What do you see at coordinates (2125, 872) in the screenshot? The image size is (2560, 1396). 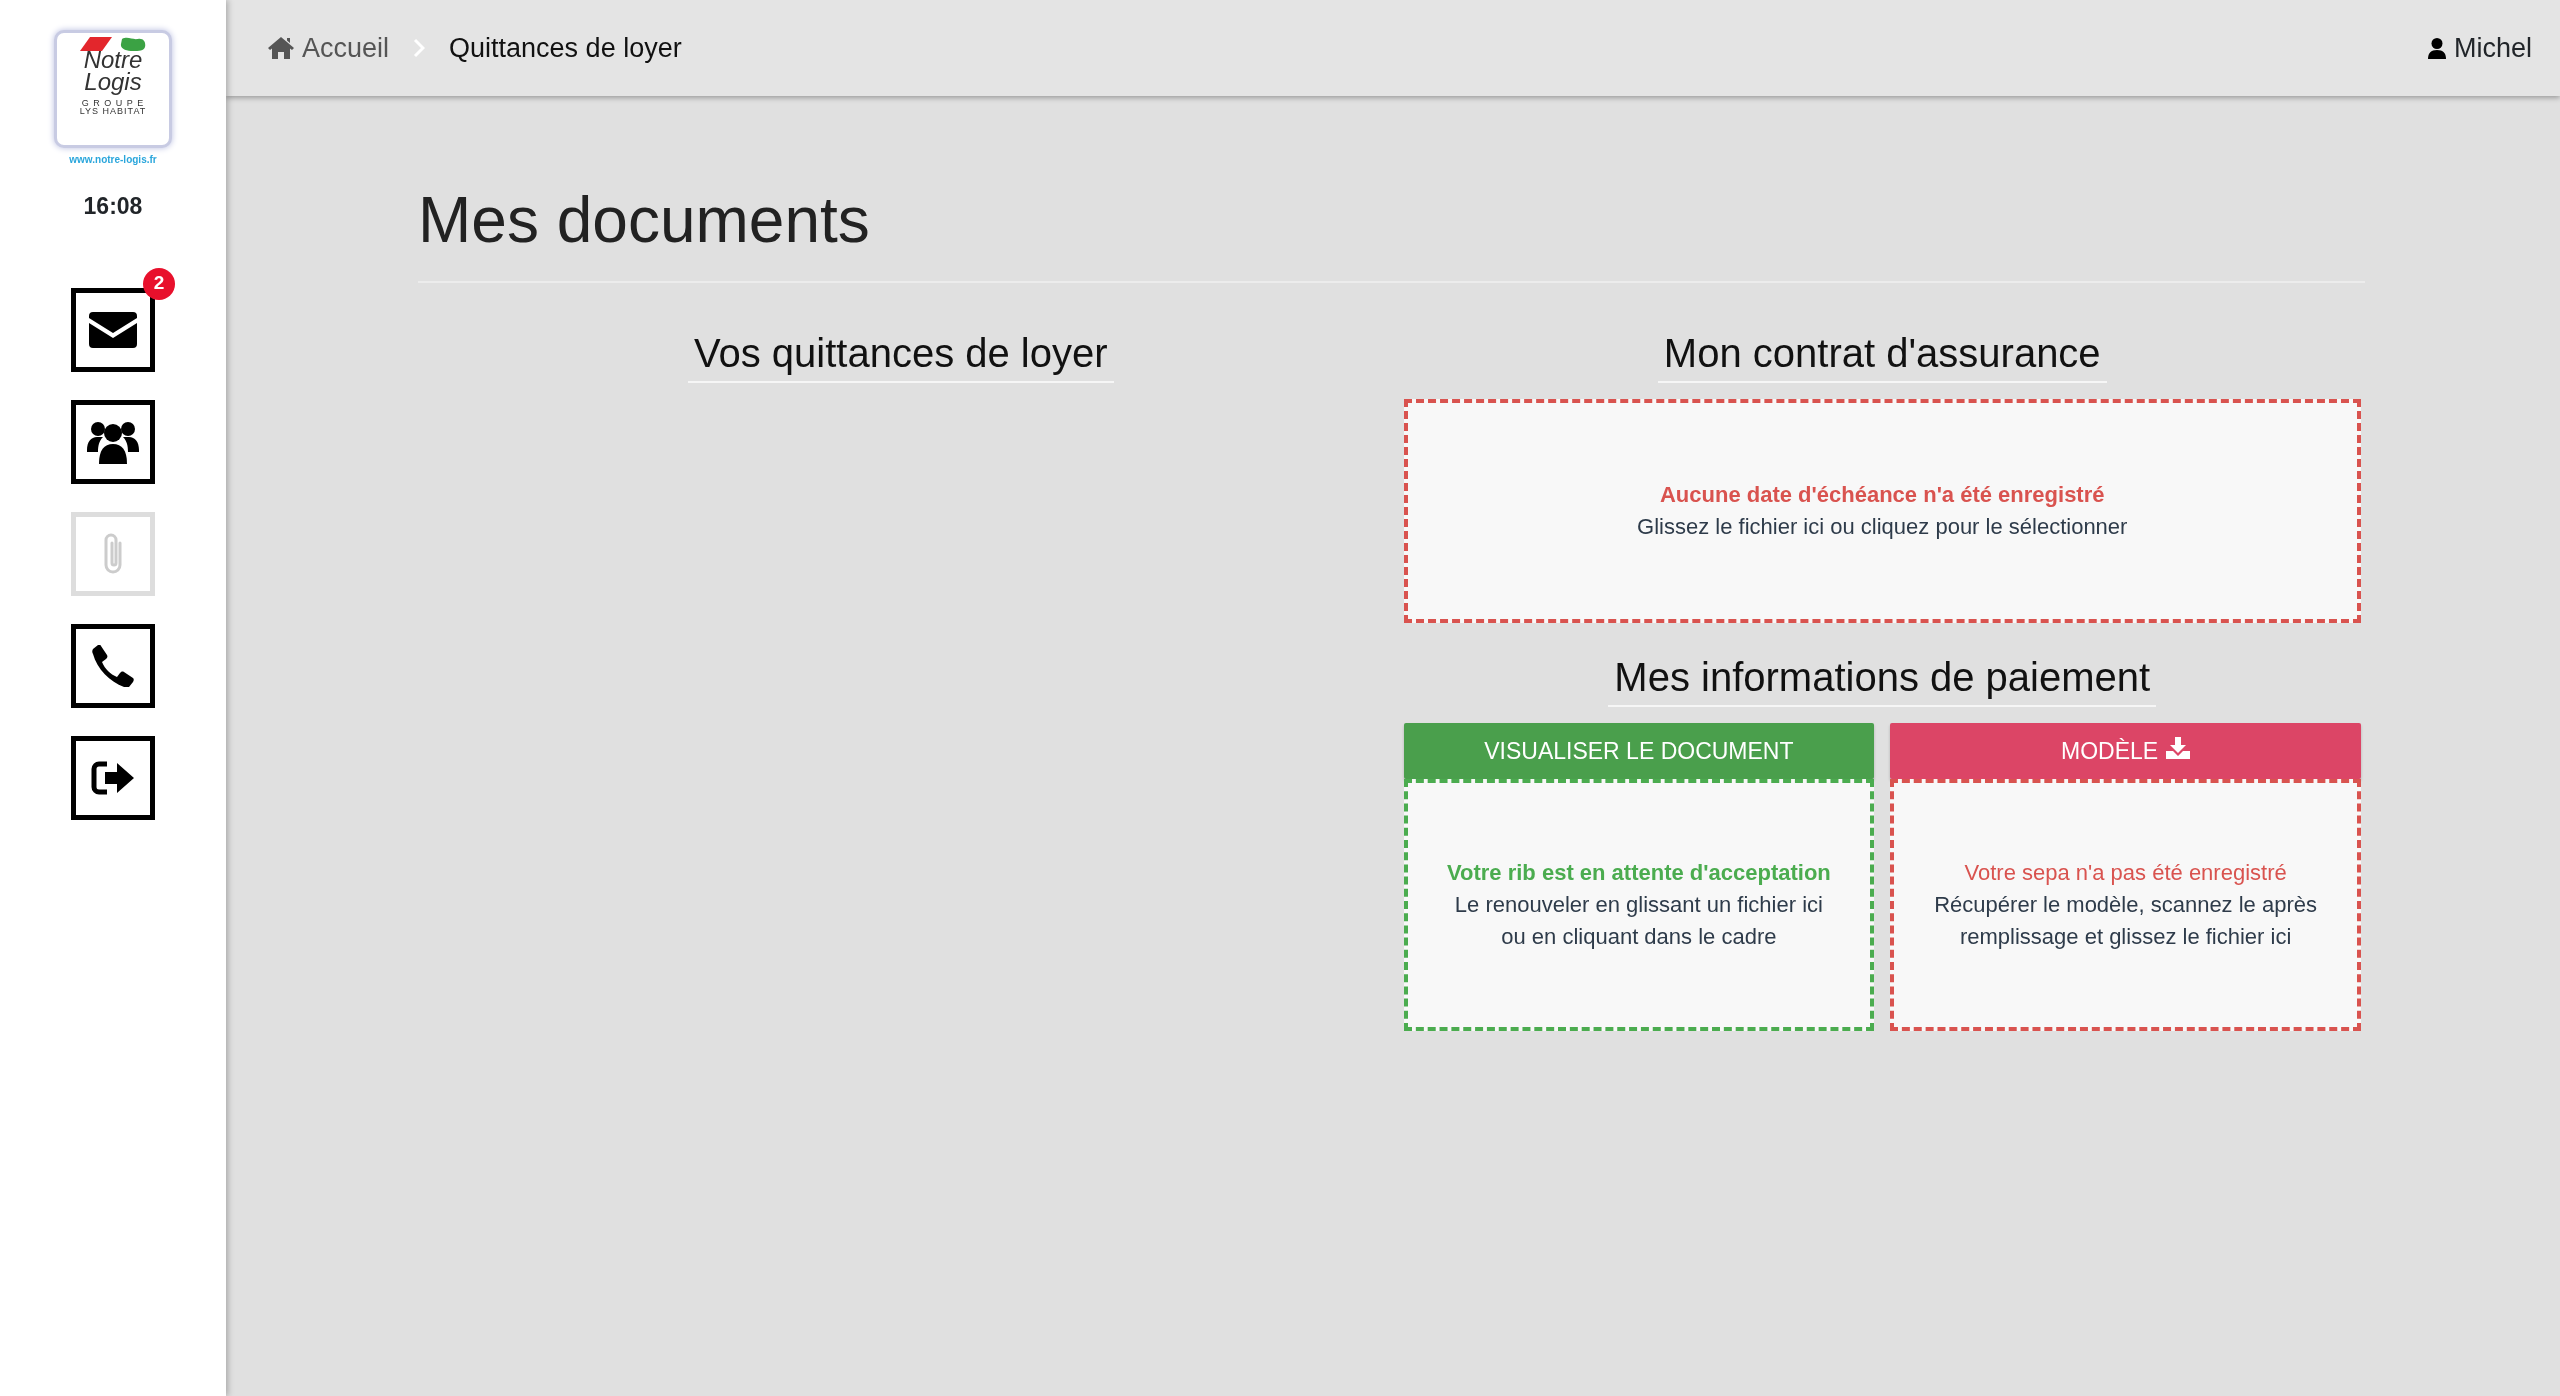 I see `status-message: Votre sepa n'a pas été enregistré` at bounding box center [2125, 872].